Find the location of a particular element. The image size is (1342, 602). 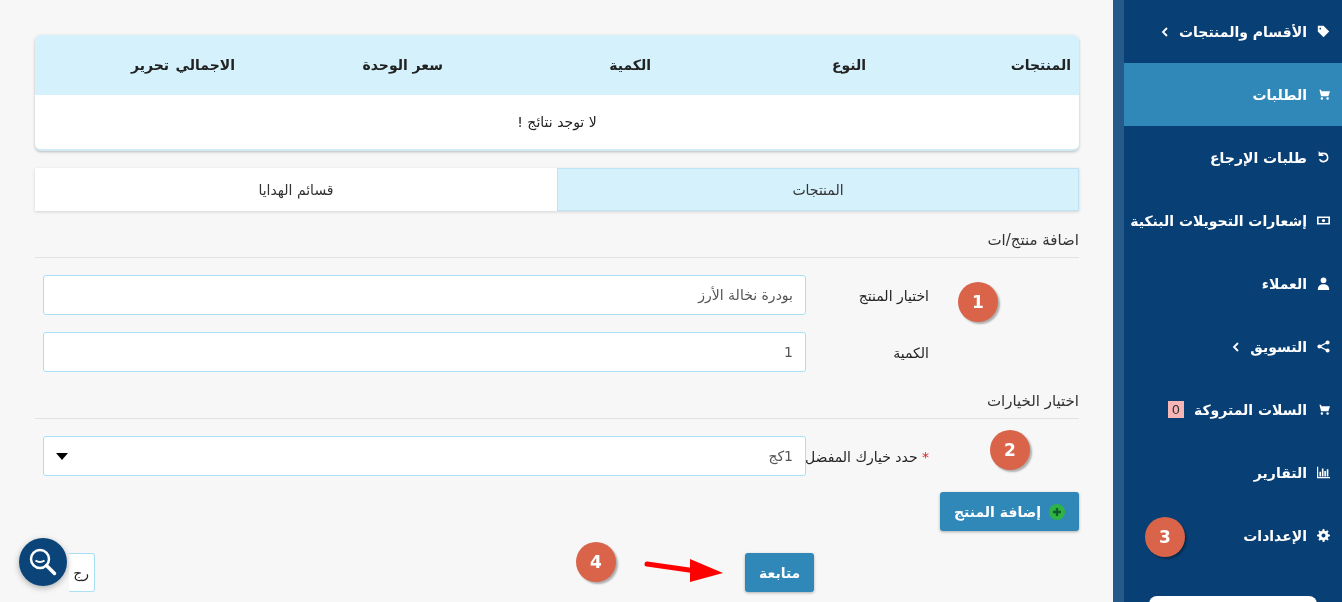

sidebar-item: الإعدادات is located at coordinates (1290, 535).